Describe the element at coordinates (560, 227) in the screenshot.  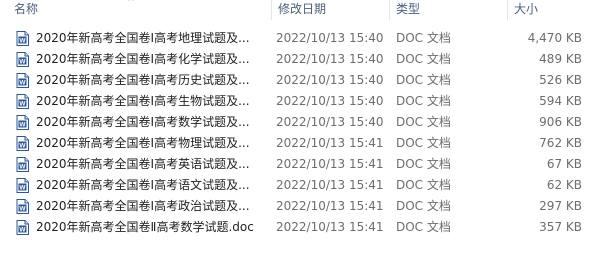
I see `file-size: 357 KB` at that location.